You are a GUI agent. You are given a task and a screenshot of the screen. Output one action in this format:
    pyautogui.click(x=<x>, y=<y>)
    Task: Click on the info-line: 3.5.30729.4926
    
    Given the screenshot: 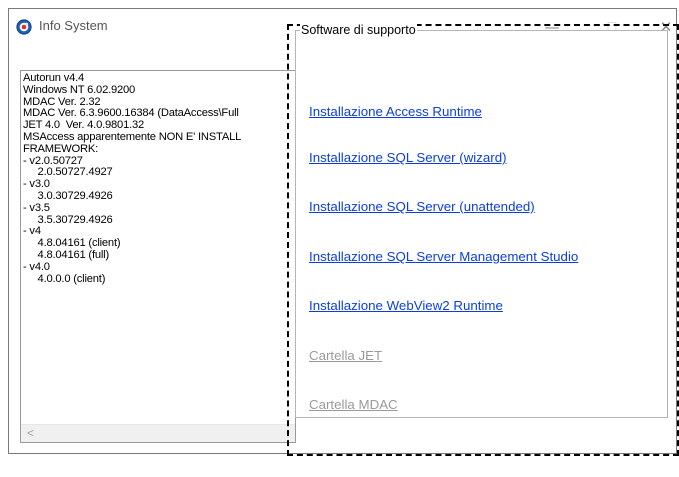 What is the action you would take?
    pyautogui.click(x=68, y=219)
    